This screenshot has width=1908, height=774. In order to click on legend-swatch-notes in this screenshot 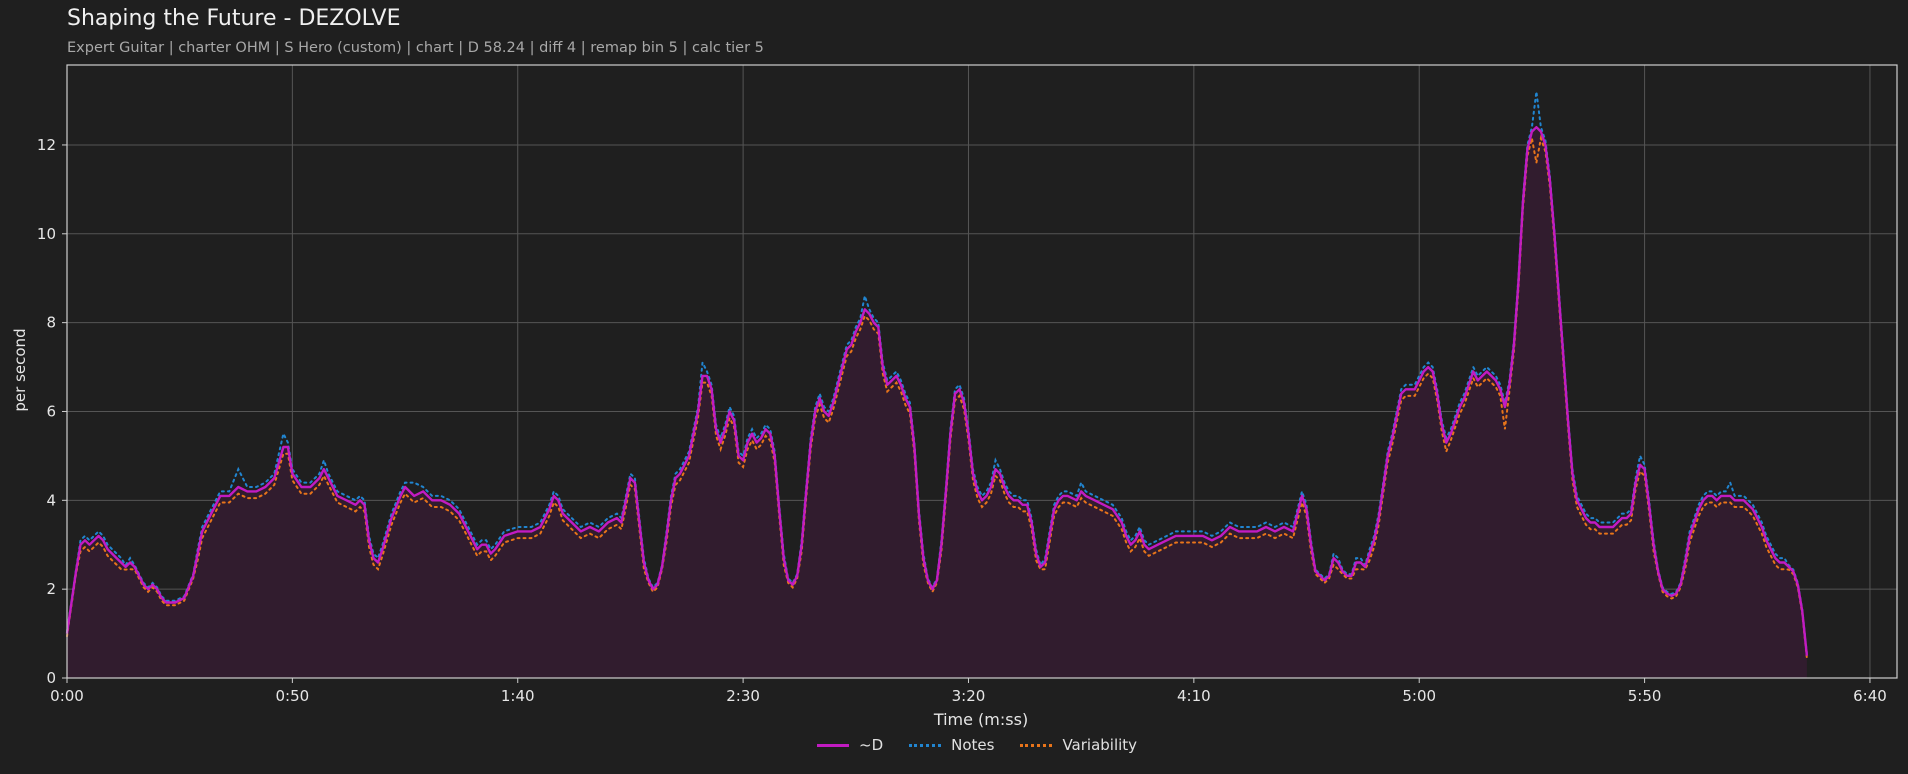, I will do `click(925, 745)`.